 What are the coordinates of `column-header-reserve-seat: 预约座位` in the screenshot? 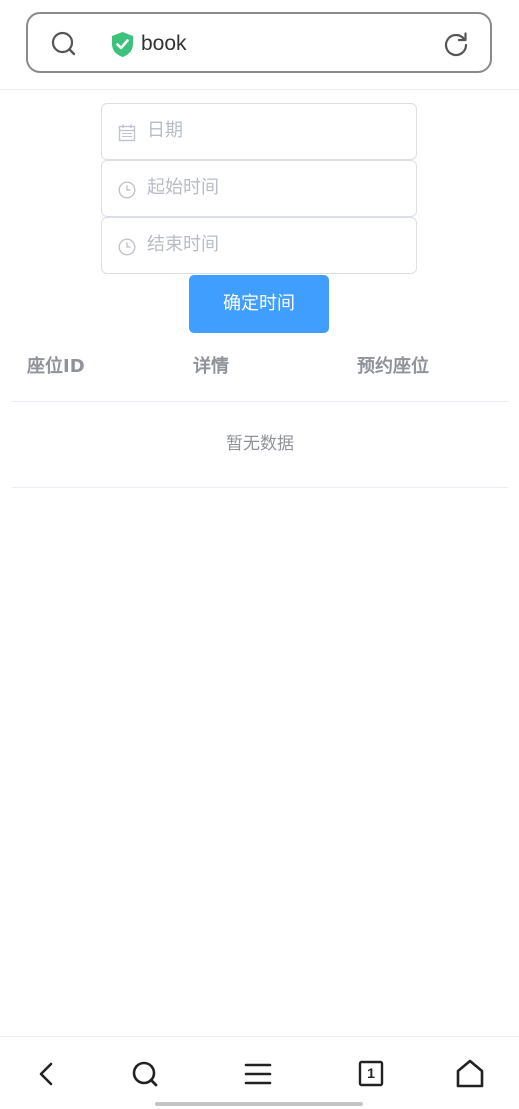 It's located at (393, 366).